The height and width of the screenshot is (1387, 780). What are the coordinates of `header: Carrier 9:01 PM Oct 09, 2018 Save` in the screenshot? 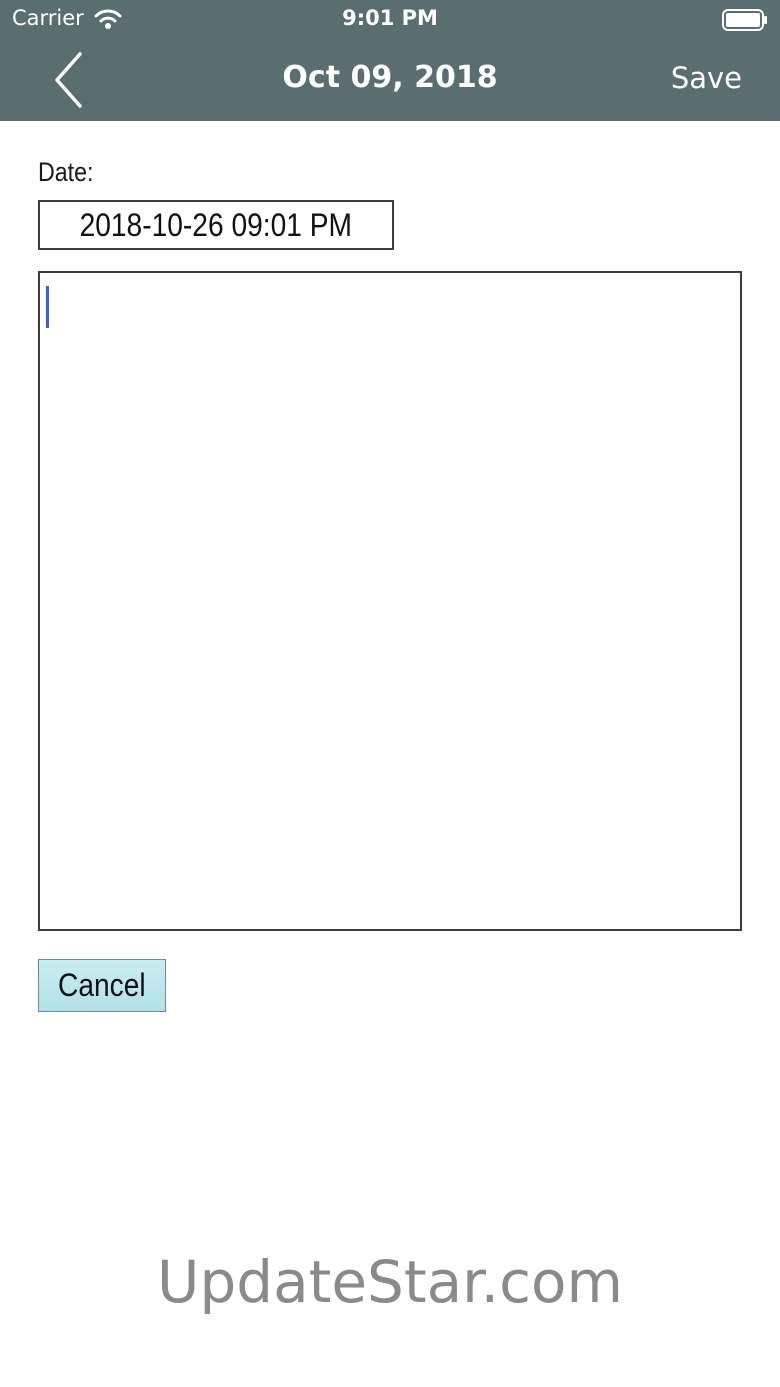 It's located at (390, 60).